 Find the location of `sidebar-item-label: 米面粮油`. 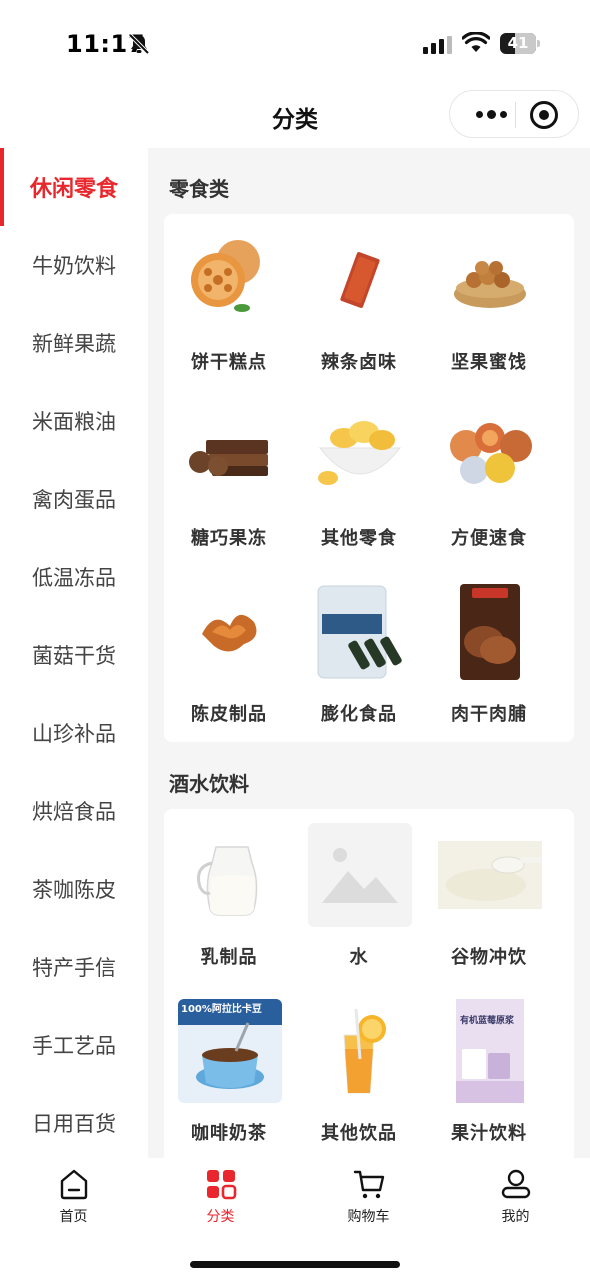

sidebar-item-label: 米面粮油 is located at coordinates (74, 422).